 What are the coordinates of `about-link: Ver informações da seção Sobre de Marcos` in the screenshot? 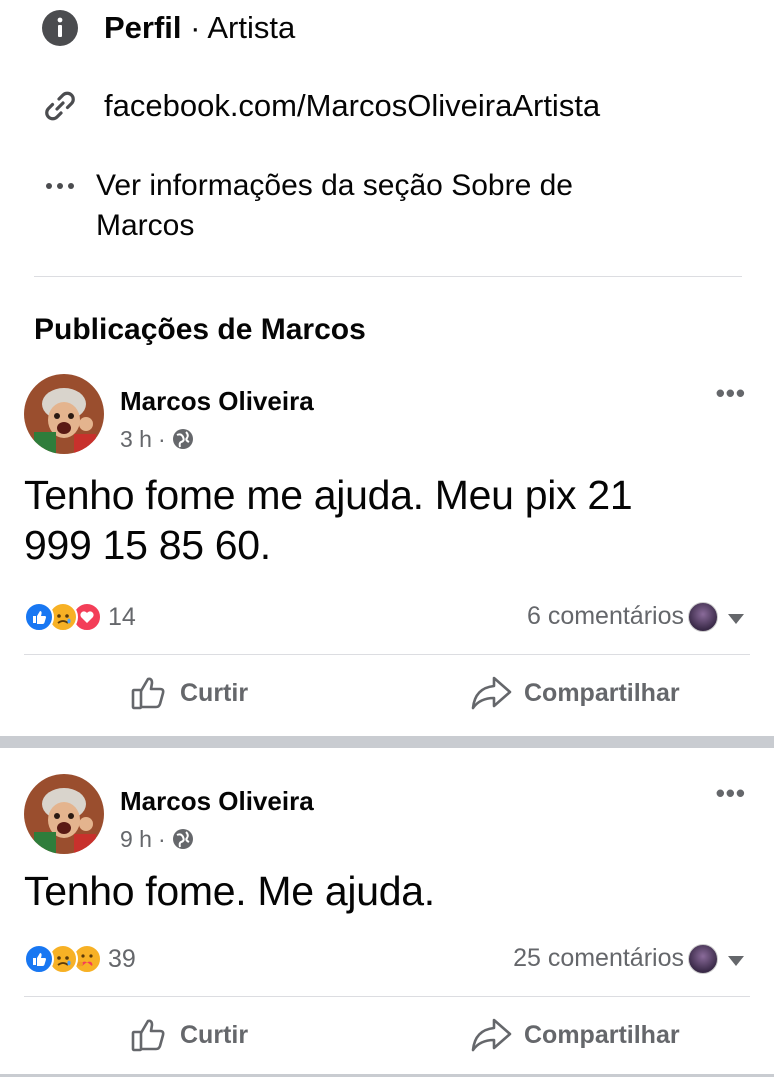 It's located at (334, 206).